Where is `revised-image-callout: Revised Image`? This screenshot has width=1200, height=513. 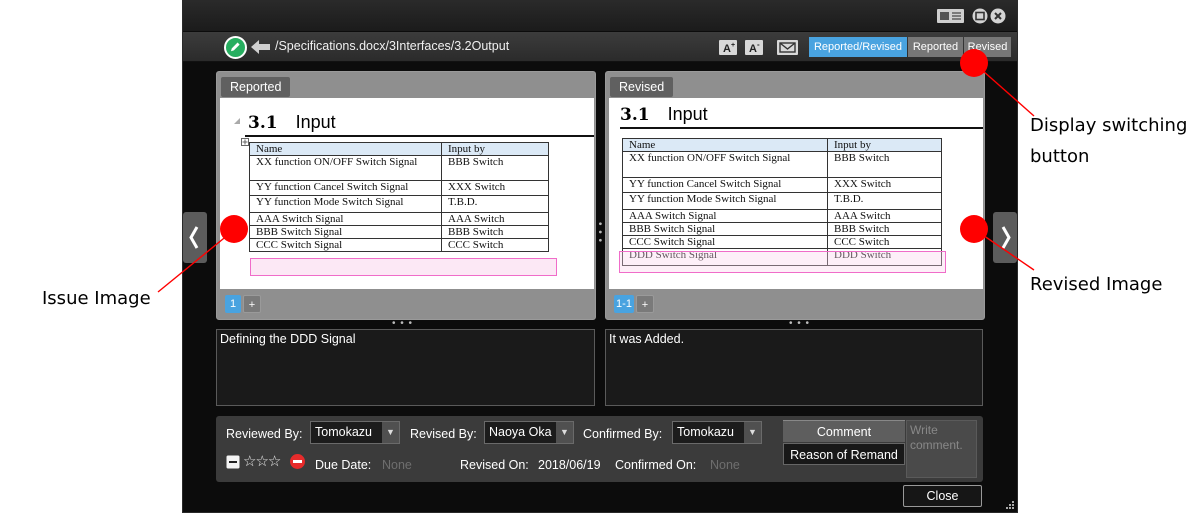 revised-image-callout: Revised Image is located at coordinates (1096, 284).